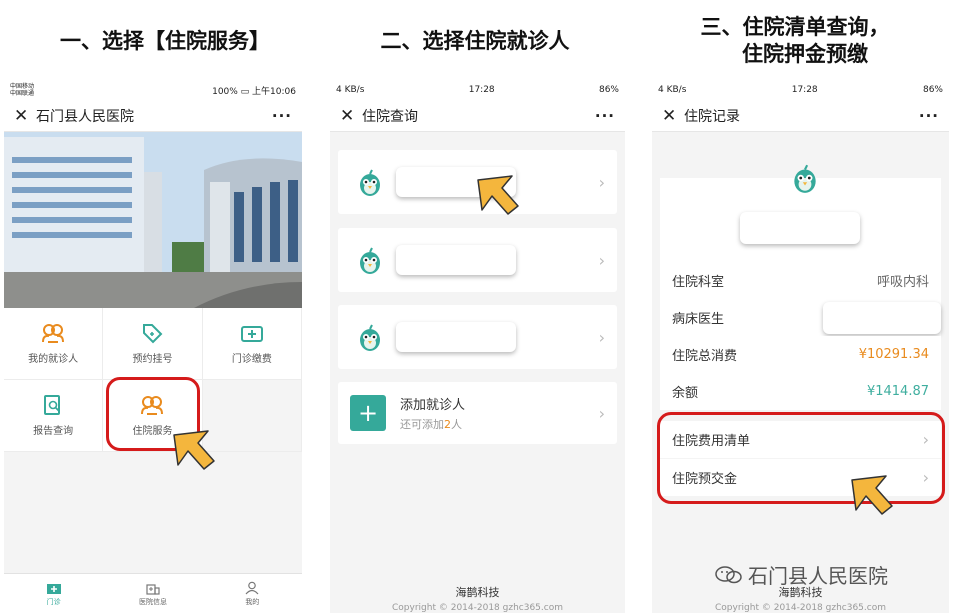  What do you see at coordinates (53, 588) in the screenshot?
I see `clinic-icon` at bounding box center [53, 588].